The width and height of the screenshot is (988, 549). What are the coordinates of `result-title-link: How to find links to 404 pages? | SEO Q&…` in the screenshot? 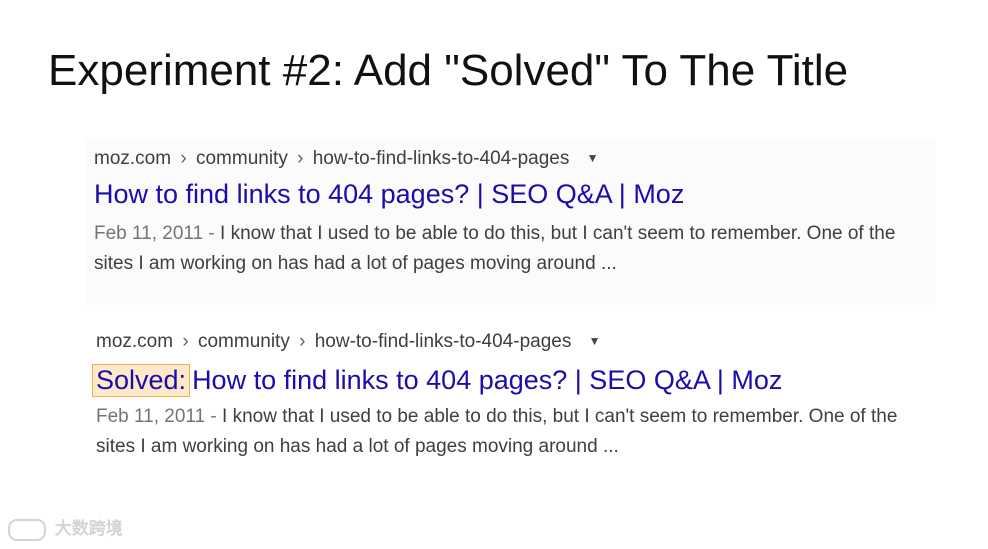 It's located at (389, 194).